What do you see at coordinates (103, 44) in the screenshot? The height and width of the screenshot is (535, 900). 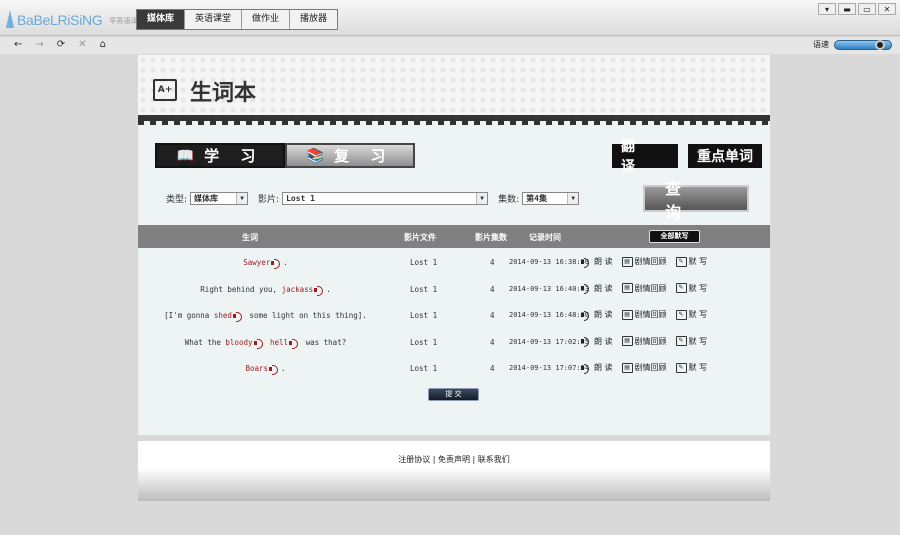 I see `home-icon: ⌂` at bounding box center [103, 44].